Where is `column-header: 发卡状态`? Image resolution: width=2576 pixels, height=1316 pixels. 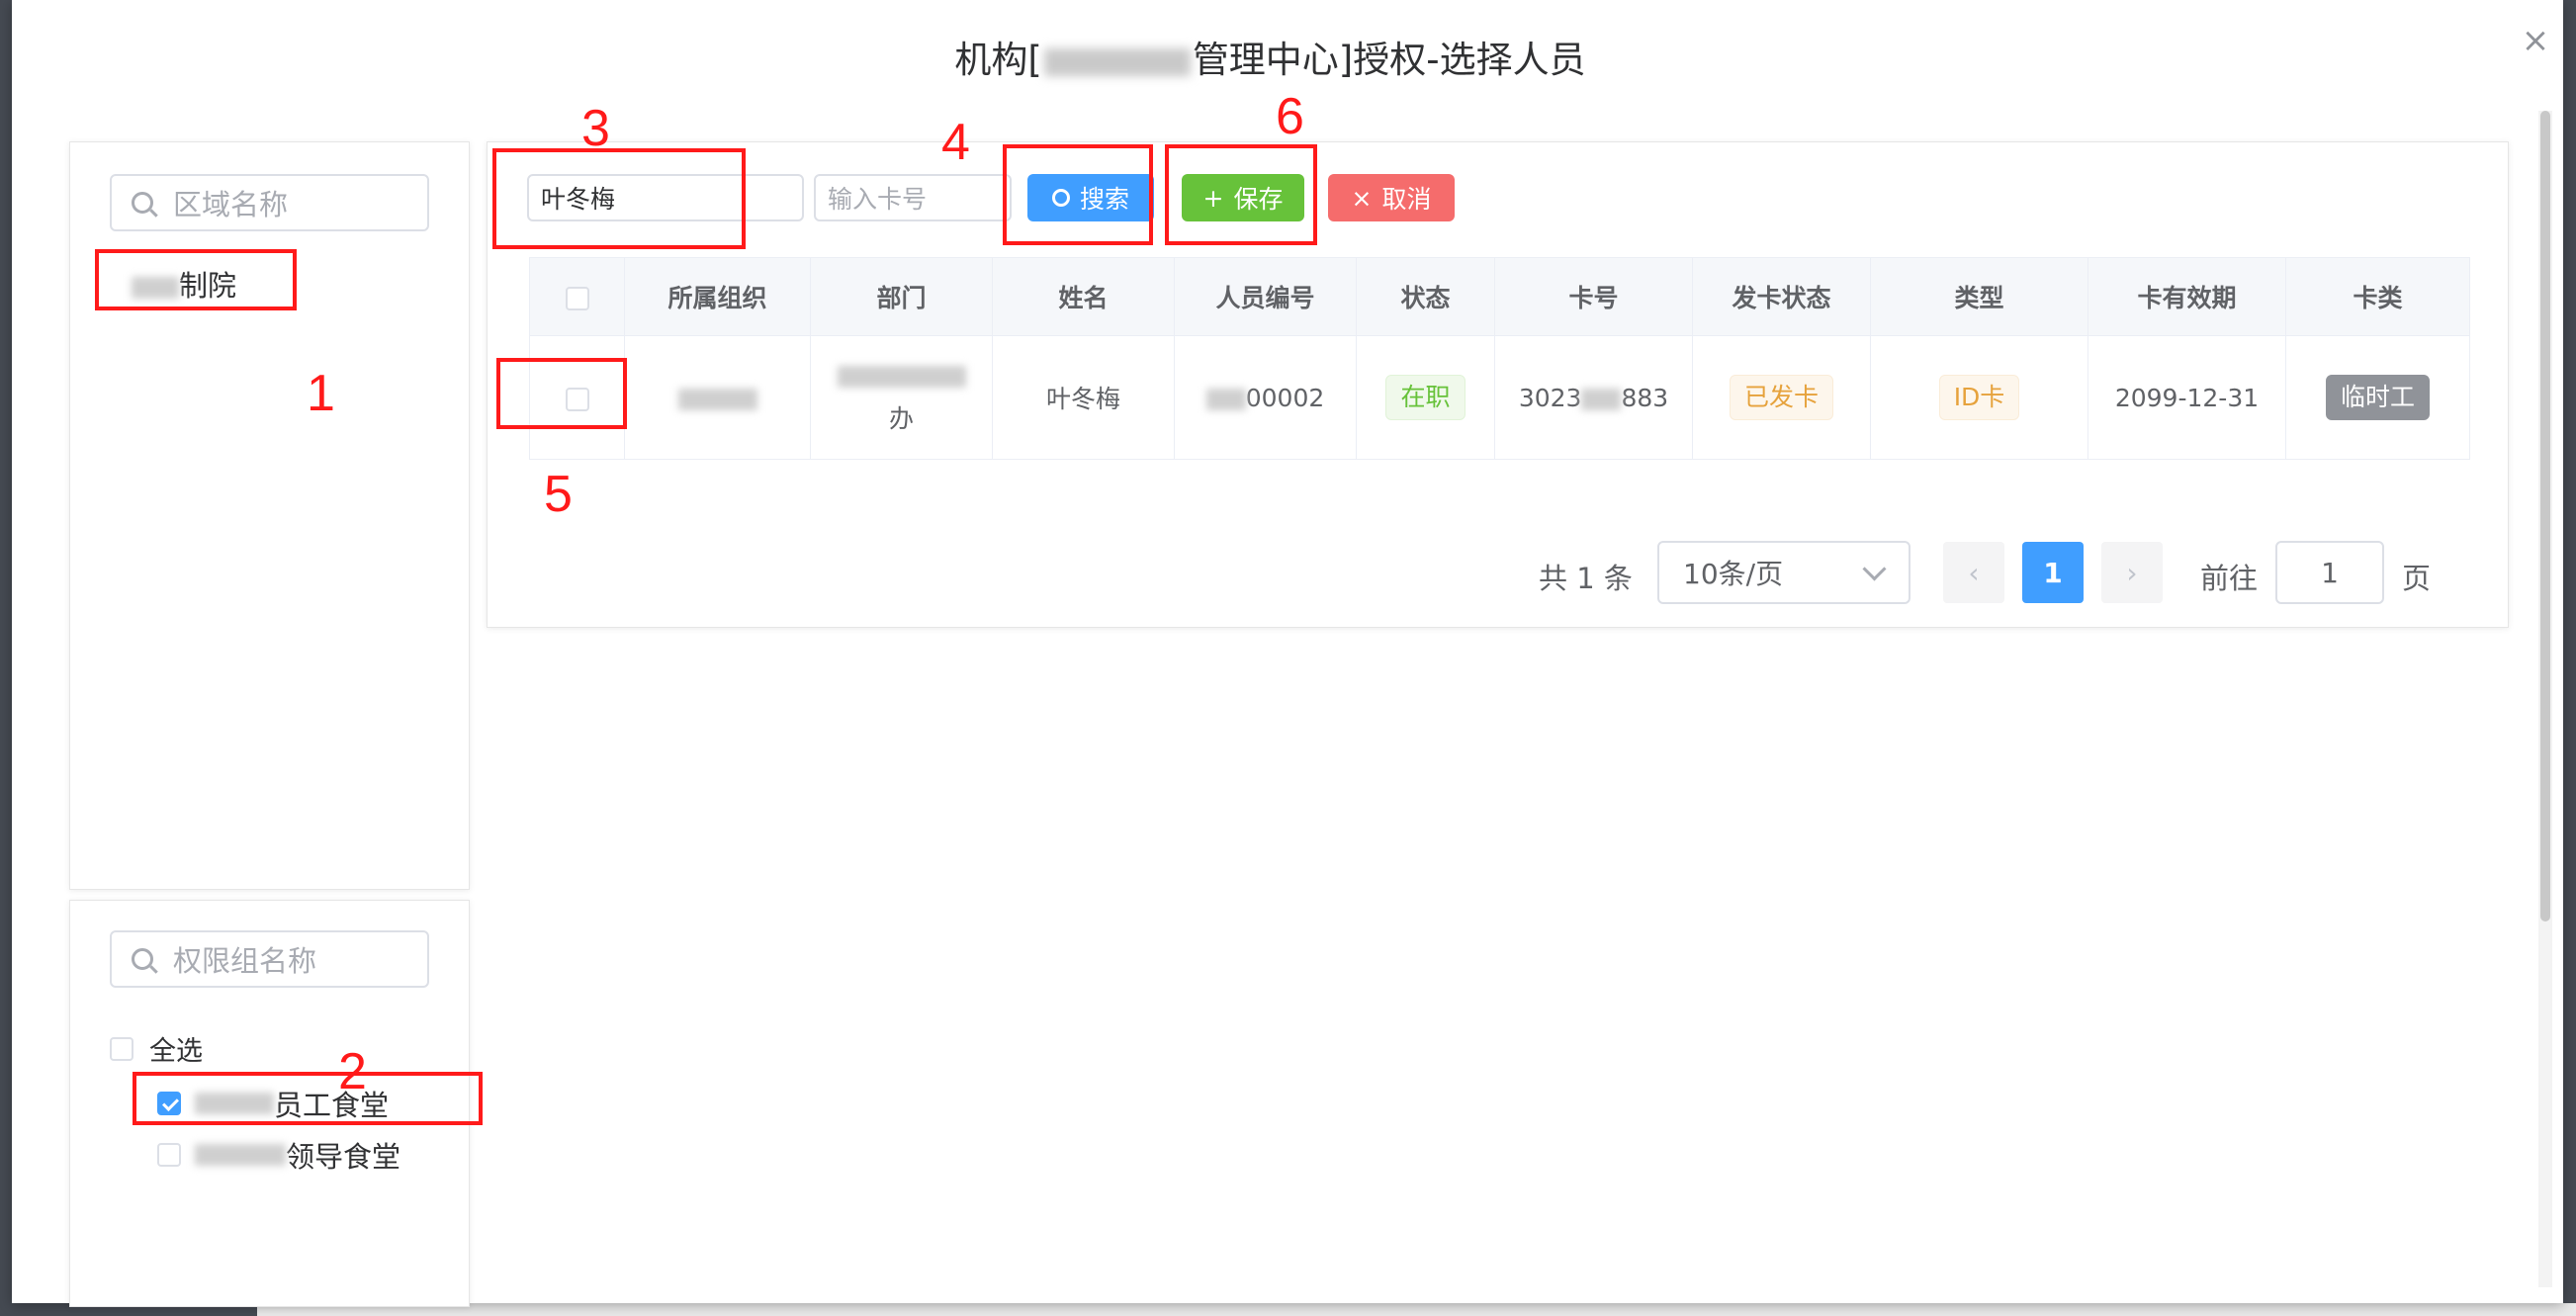 column-header: 发卡状态 is located at coordinates (1781, 296).